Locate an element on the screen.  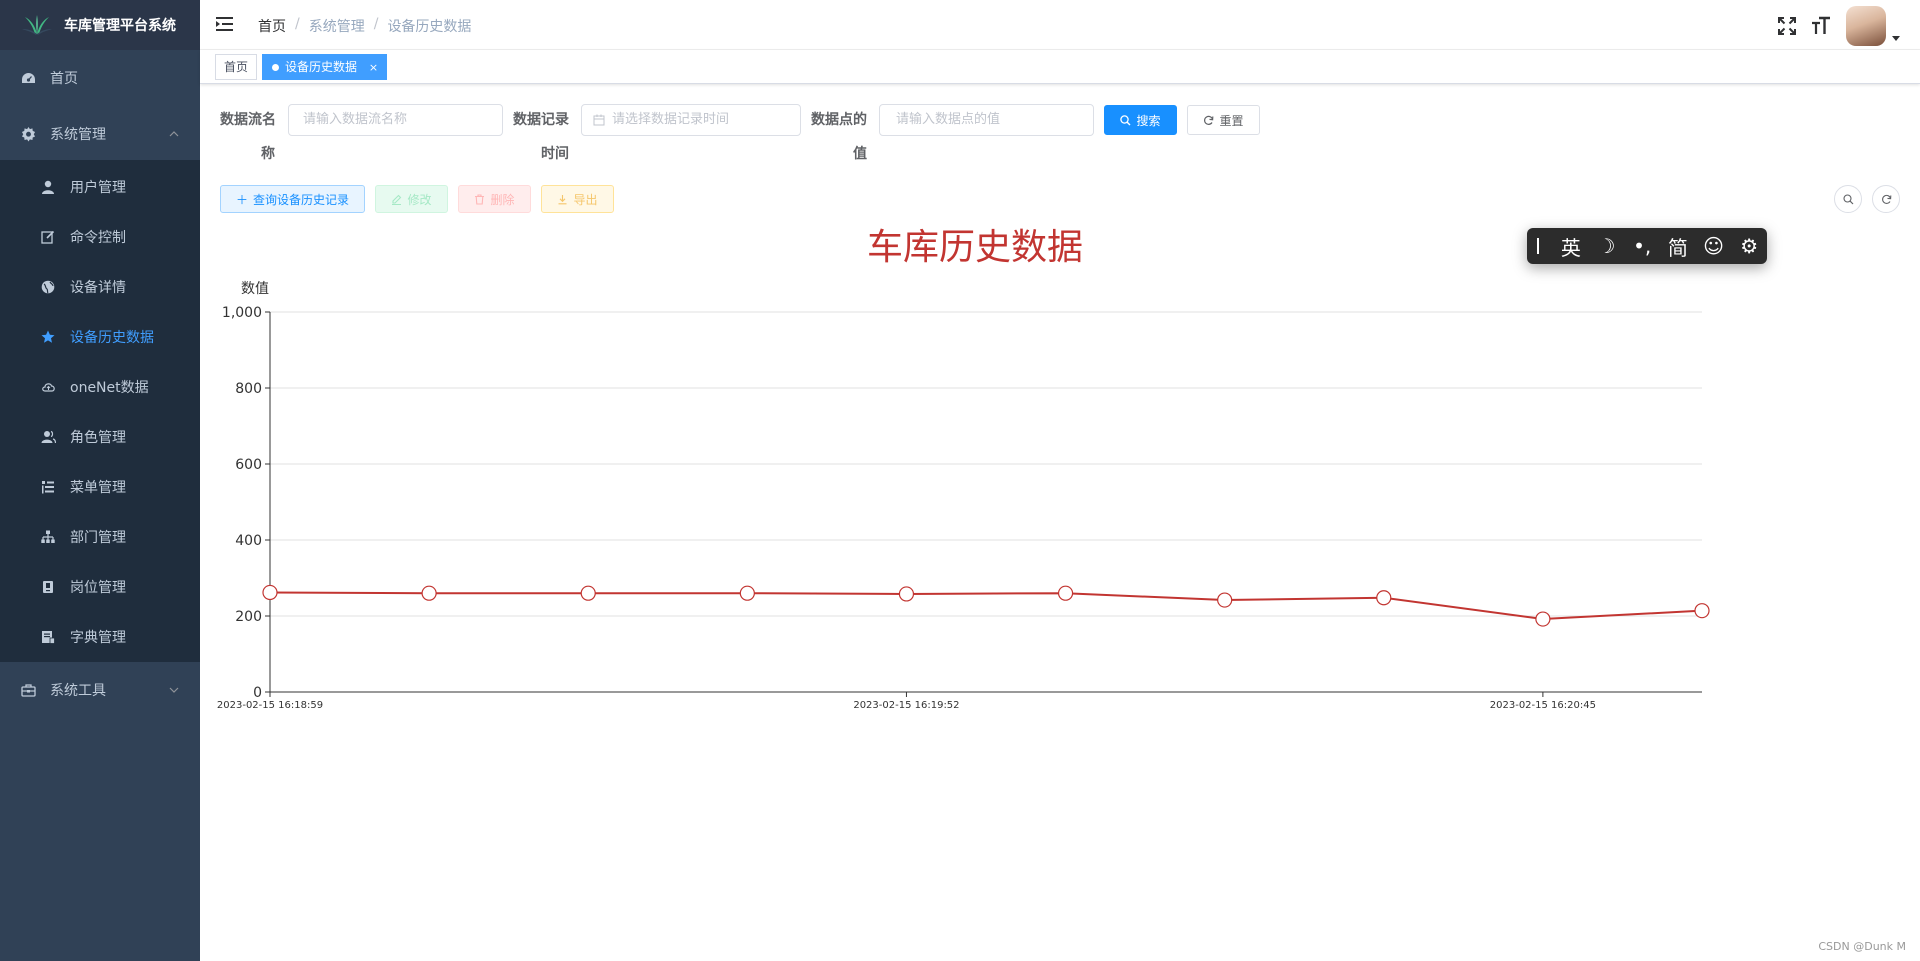
calendar-icon is located at coordinates (599, 120).